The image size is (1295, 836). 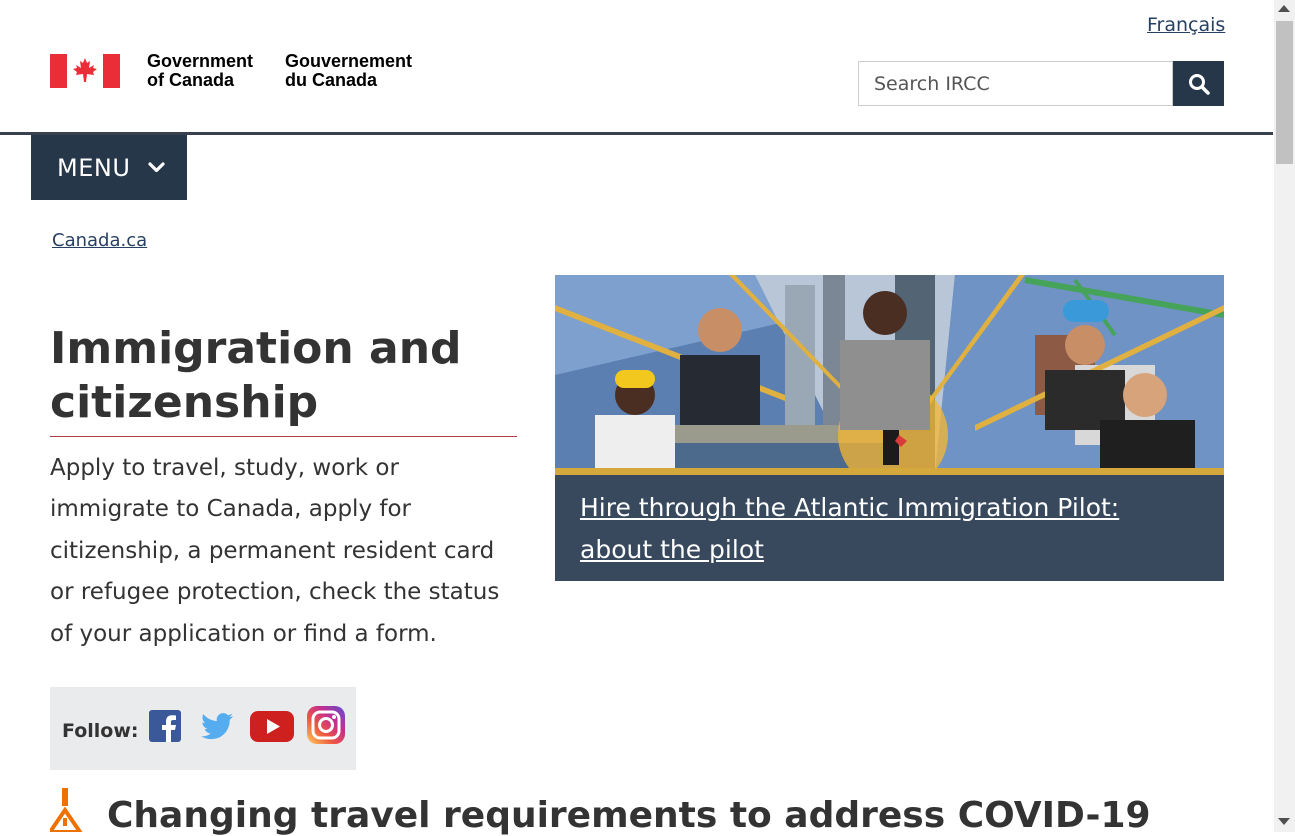 What do you see at coordinates (200, 61) in the screenshot?
I see `signature-en-line1: Government` at bounding box center [200, 61].